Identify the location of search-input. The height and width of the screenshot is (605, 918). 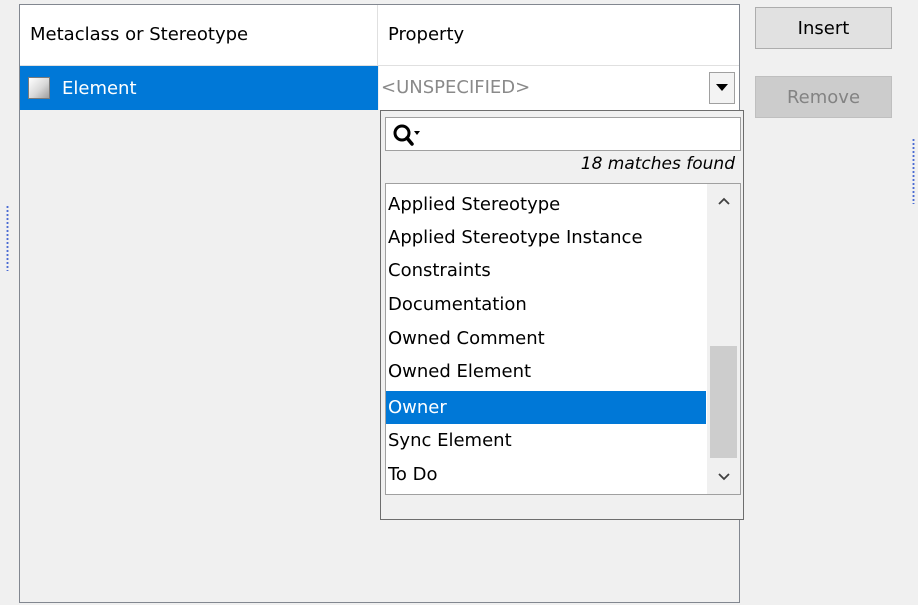
(581, 134).